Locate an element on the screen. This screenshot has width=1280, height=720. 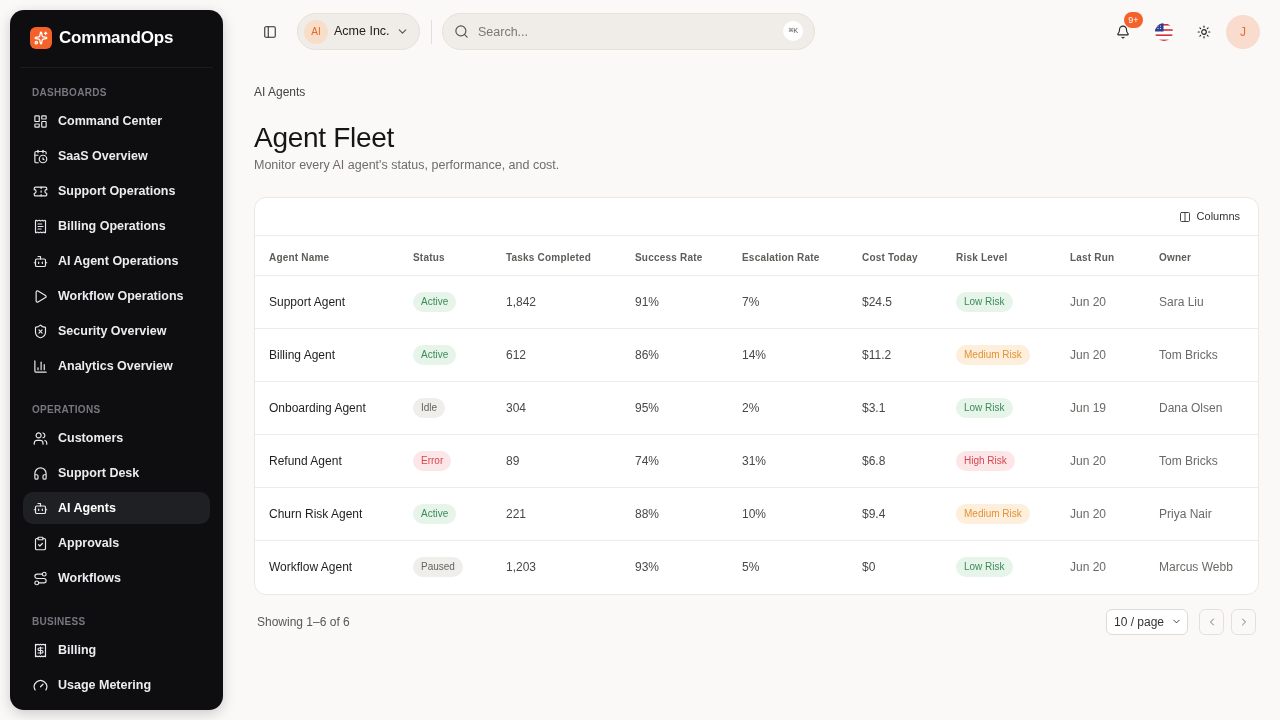
play-icon is located at coordinates (40, 296).